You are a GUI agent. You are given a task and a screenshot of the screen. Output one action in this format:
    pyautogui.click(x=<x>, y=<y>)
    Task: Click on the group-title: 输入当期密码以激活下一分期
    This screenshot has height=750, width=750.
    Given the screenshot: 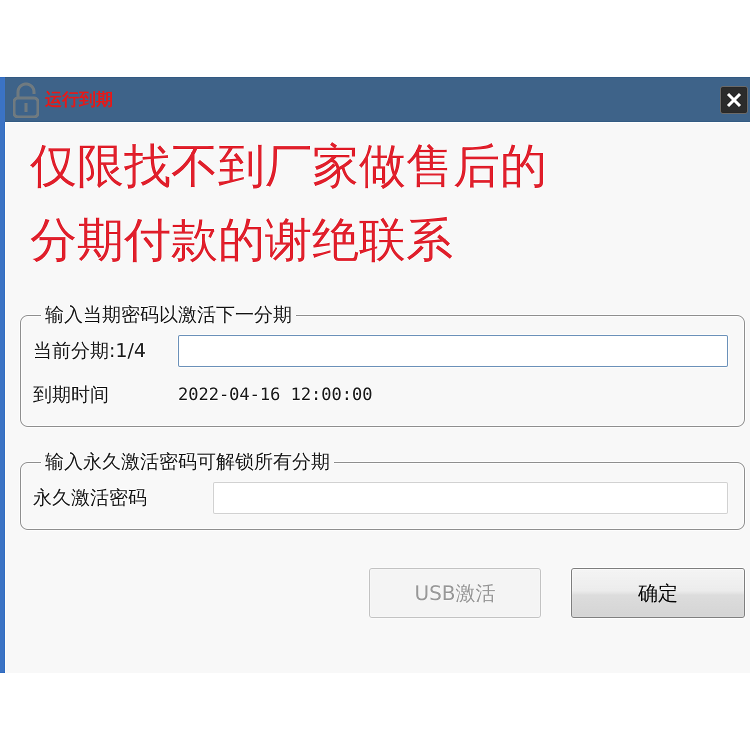 What is the action you would take?
    pyautogui.click(x=168, y=315)
    